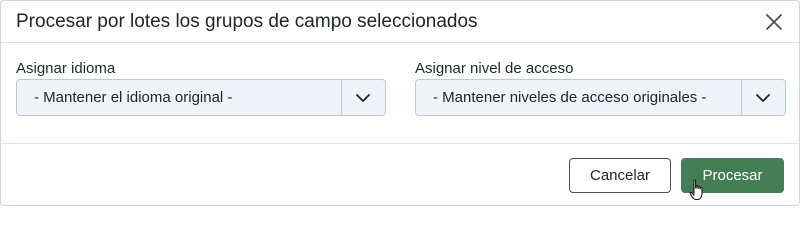 The height and width of the screenshot is (240, 800). Describe the element at coordinates (494, 68) in the screenshot. I see `access-level-label: Asignar nivel de acceso` at that location.